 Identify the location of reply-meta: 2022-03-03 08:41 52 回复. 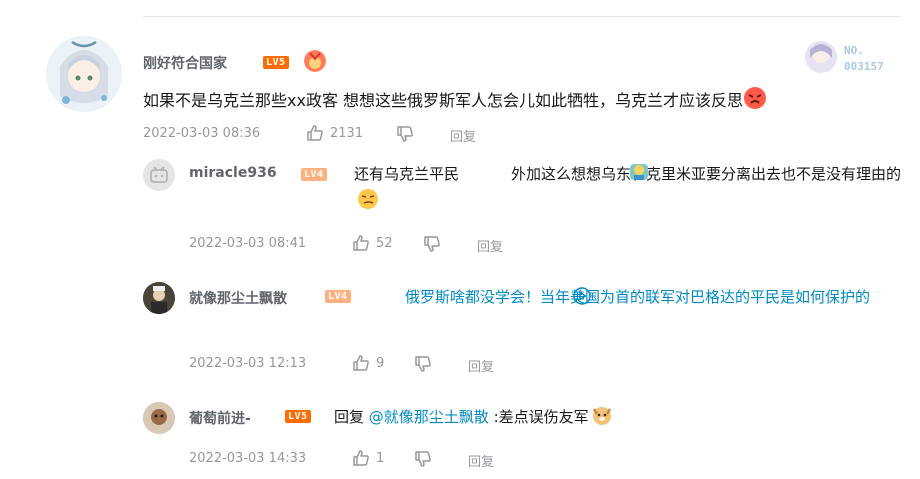
(514, 245).